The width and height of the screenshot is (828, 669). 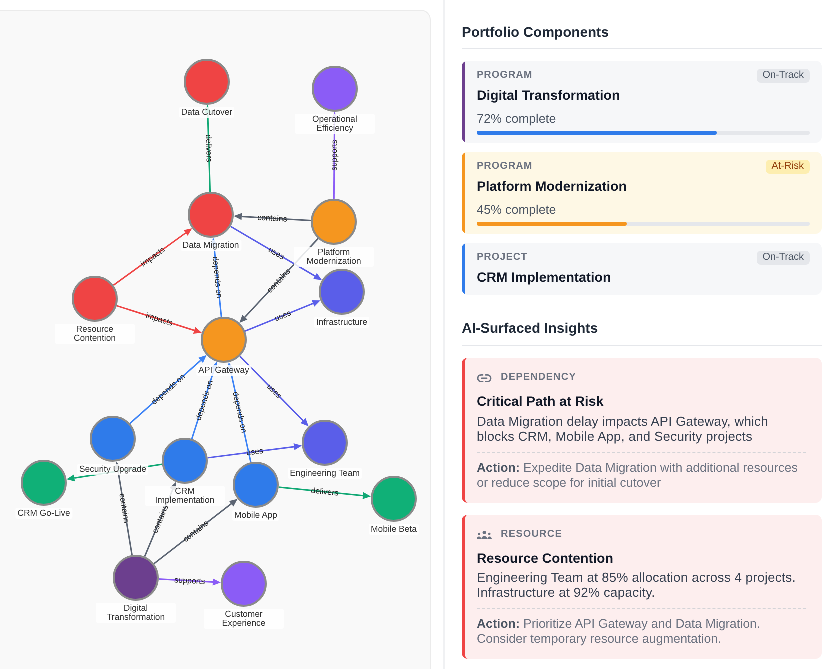 I want to click on node-label: Data Migration, so click(x=211, y=245).